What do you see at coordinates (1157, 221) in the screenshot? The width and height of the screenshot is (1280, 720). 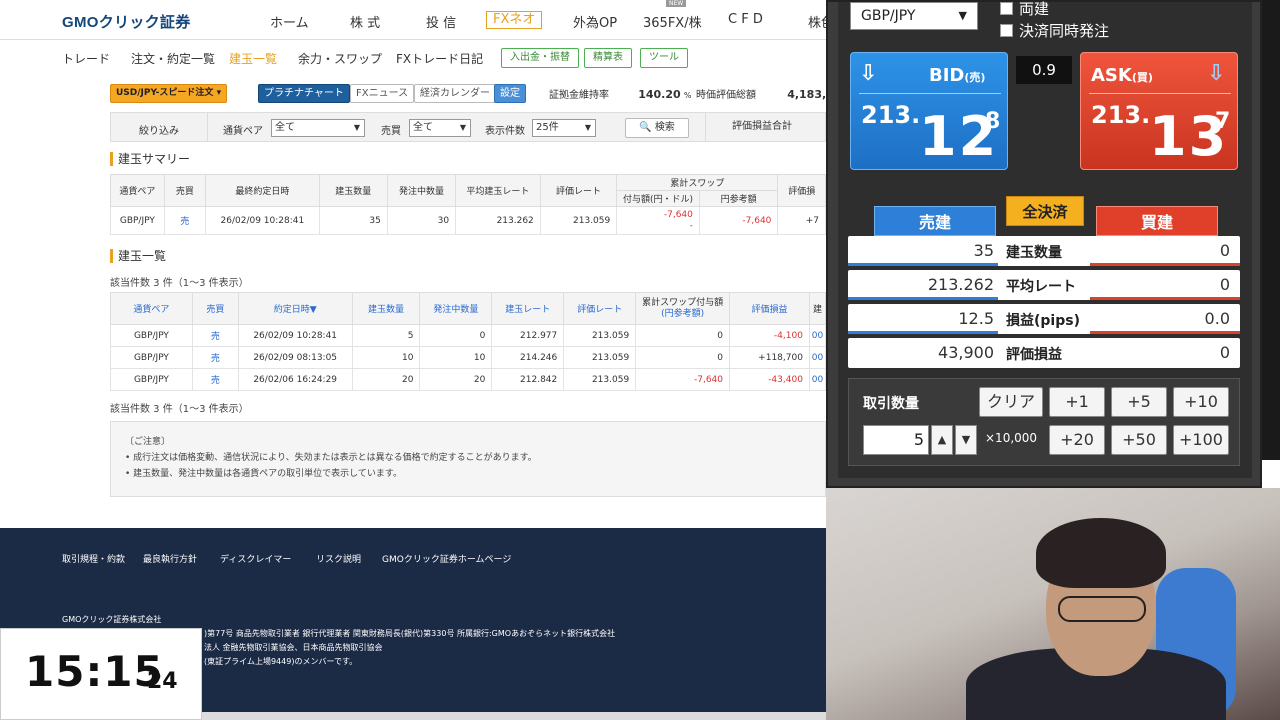 I see `buy-positions-tab: 買建` at bounding box center [1157, 221].